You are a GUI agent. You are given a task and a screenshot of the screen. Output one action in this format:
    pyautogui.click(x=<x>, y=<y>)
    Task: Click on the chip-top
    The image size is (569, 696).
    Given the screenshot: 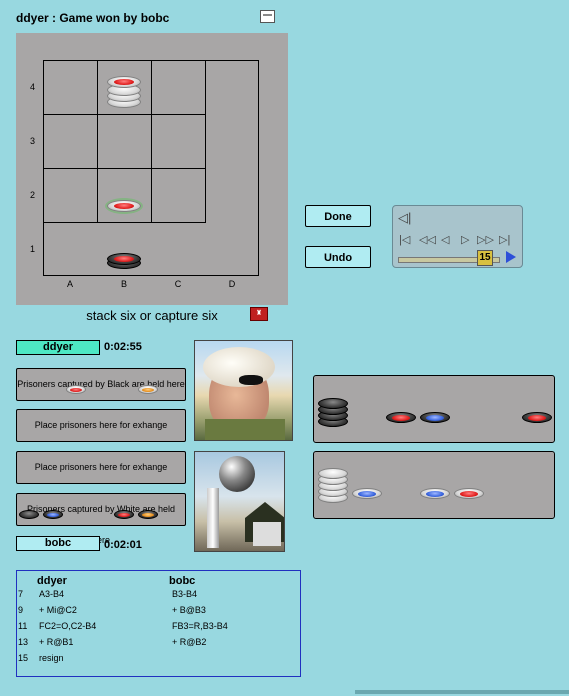 What is the action you would take?
    pyautogui.click(x=124, y=82)
    